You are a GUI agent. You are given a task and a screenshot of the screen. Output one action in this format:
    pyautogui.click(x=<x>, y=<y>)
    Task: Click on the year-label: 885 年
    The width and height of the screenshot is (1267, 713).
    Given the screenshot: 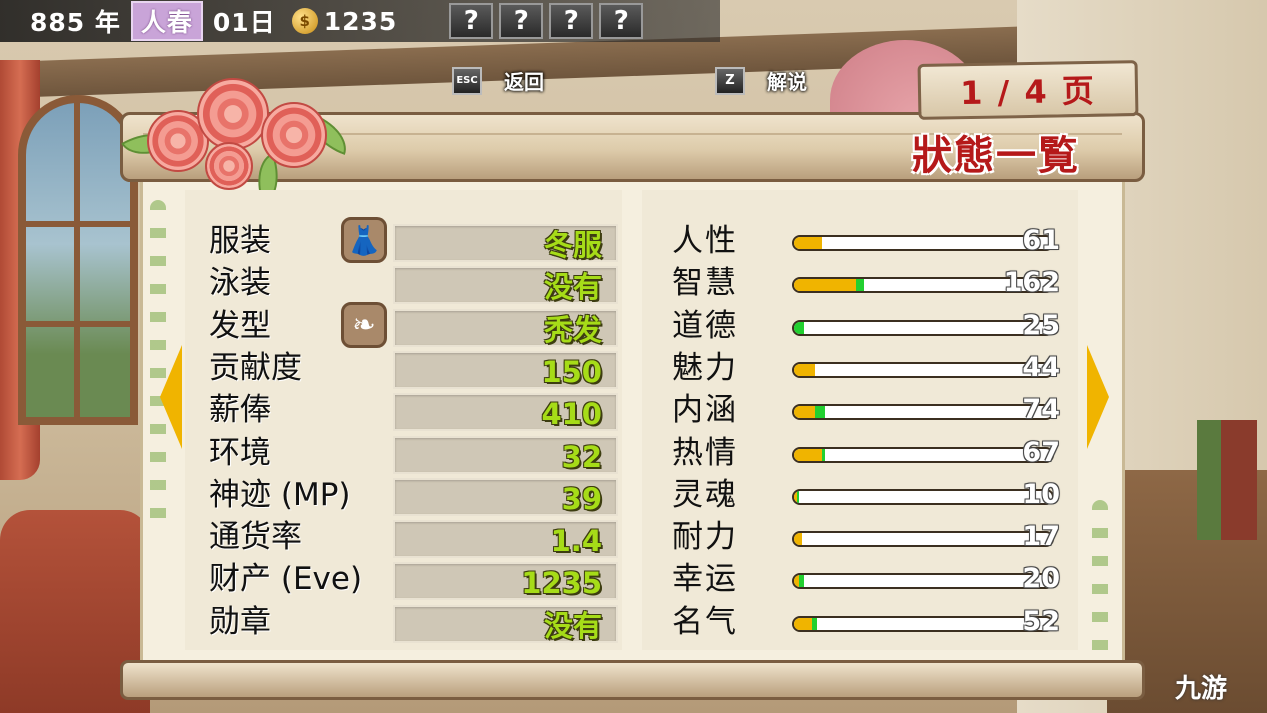 What is the action you would take?
    pyautogui.click(x=75, y=22)
    